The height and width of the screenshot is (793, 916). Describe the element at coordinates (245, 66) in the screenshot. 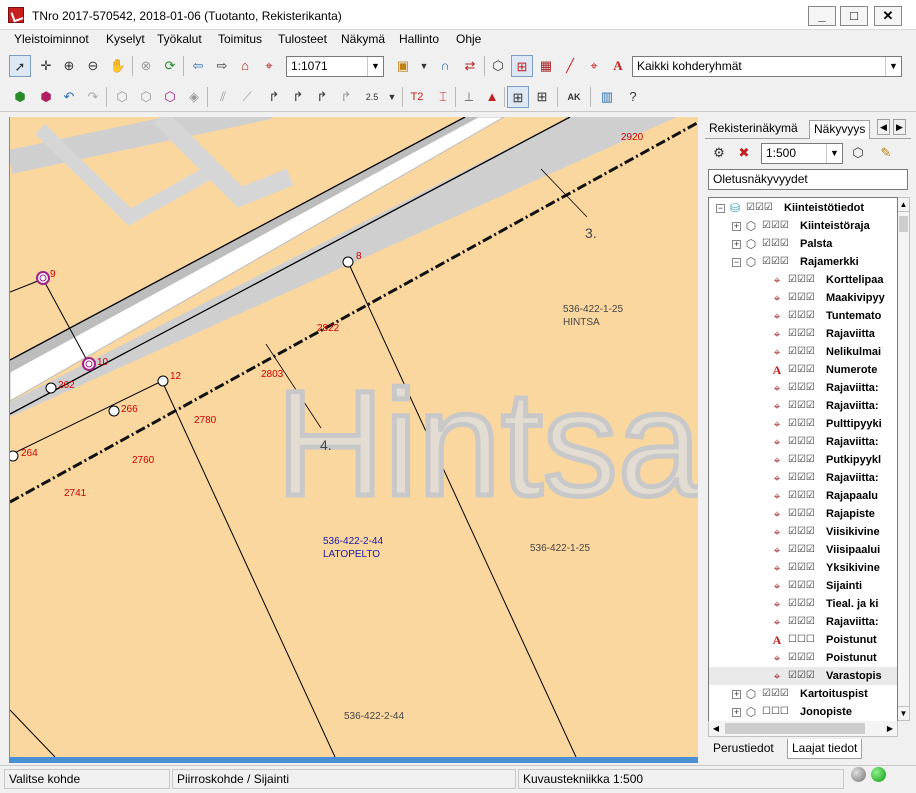

I see `home-icon: ⌂` at that location.